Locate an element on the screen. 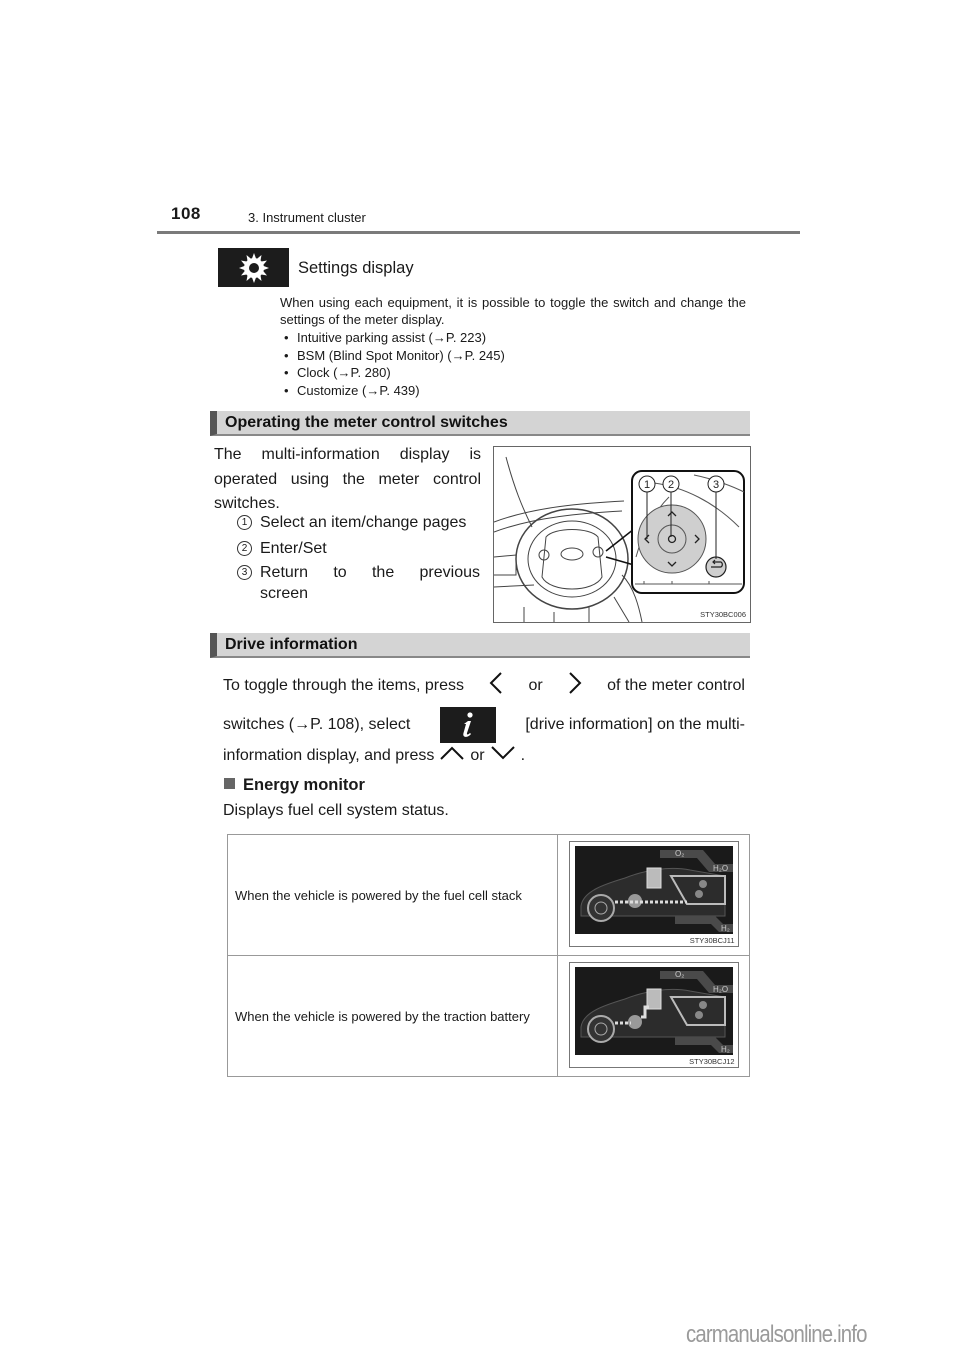 The width and height of the screenshot is (960, 1358). square-bullet-icon is located at coordinates (229, 783).